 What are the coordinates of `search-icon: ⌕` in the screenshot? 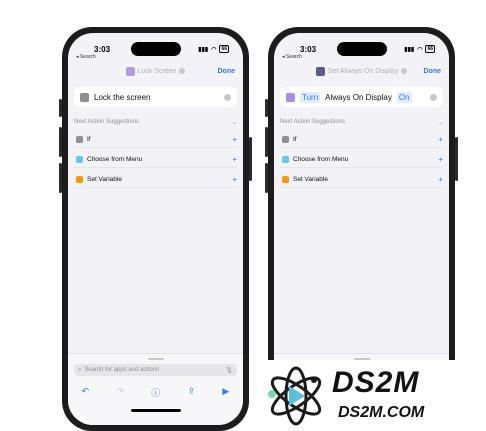 It's located at (80, 369).